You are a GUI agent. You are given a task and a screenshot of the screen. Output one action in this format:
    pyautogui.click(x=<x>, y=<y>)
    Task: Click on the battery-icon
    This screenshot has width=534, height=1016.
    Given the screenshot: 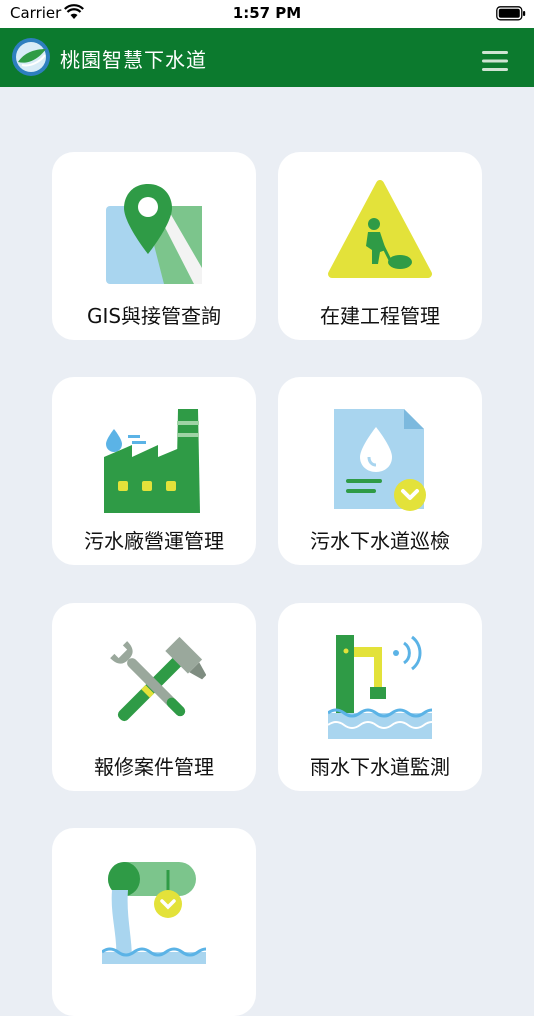 What is the action you would take?
    pyautogui.click(x=511, y=13)
    